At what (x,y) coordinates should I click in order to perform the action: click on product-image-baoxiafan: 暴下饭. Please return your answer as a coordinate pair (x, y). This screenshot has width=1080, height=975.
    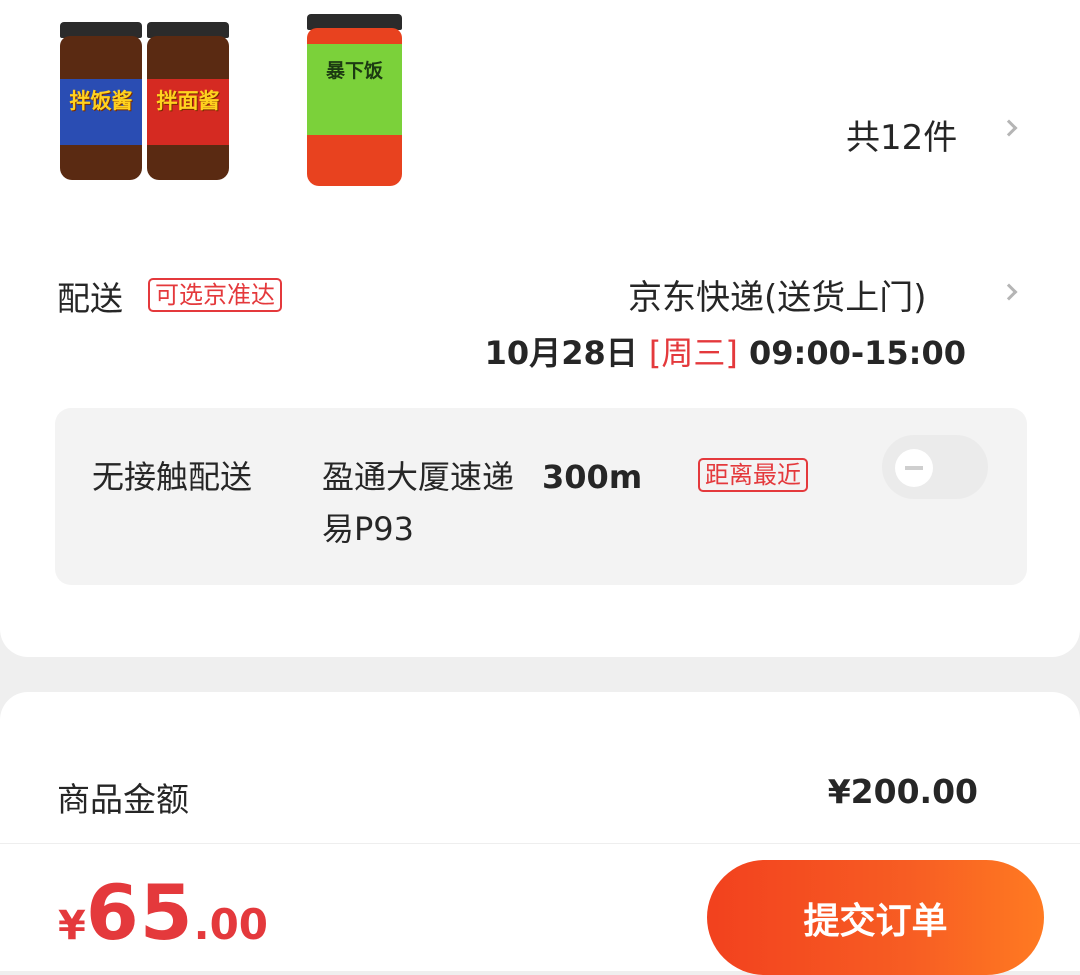
    Looking at the image, I should click on (354, 100).